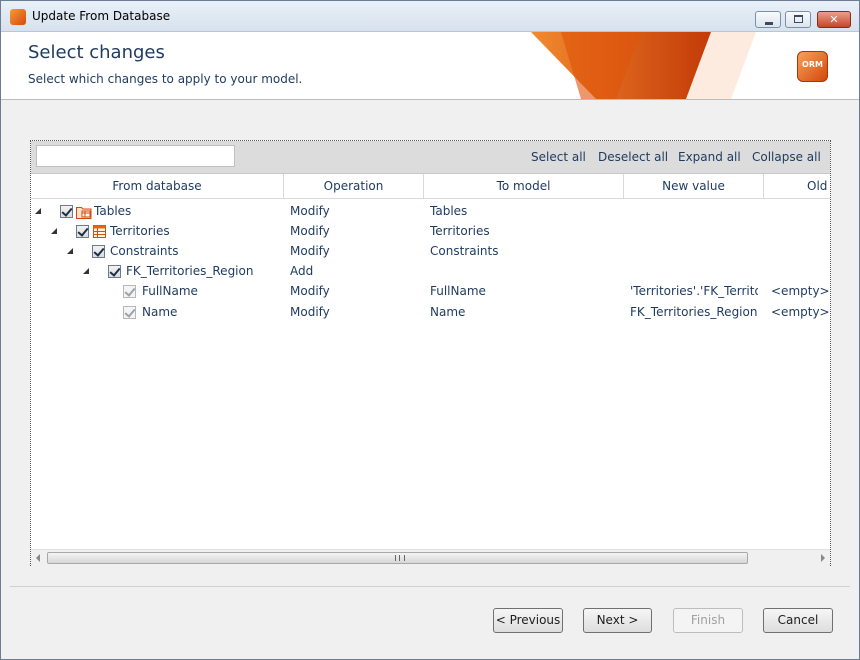 The image size is (860, 660). What do you see at coordinates (786, 157) in the screenshot?
I see `collapse-all-button: Collapse all` at bounding box center [786, 157].